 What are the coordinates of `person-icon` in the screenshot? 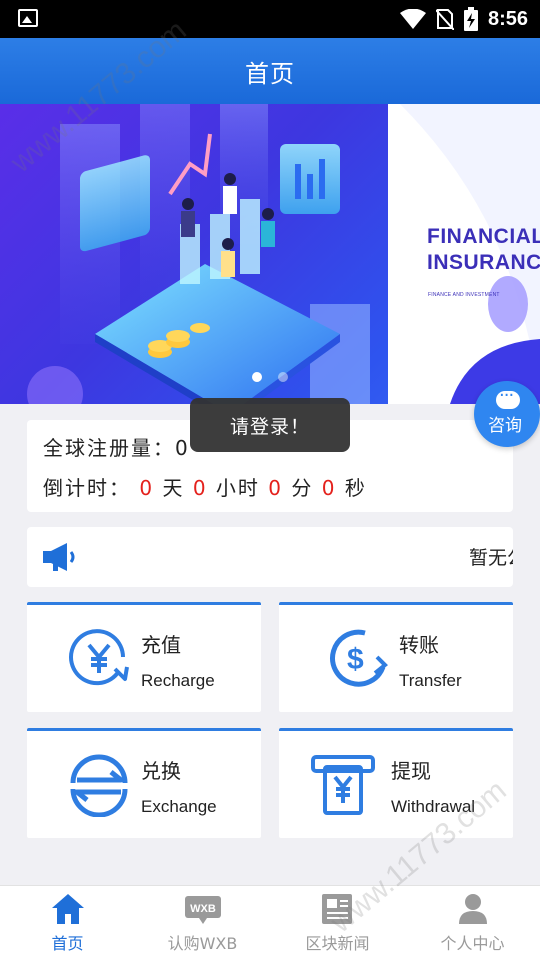 It's located at (472, 909).